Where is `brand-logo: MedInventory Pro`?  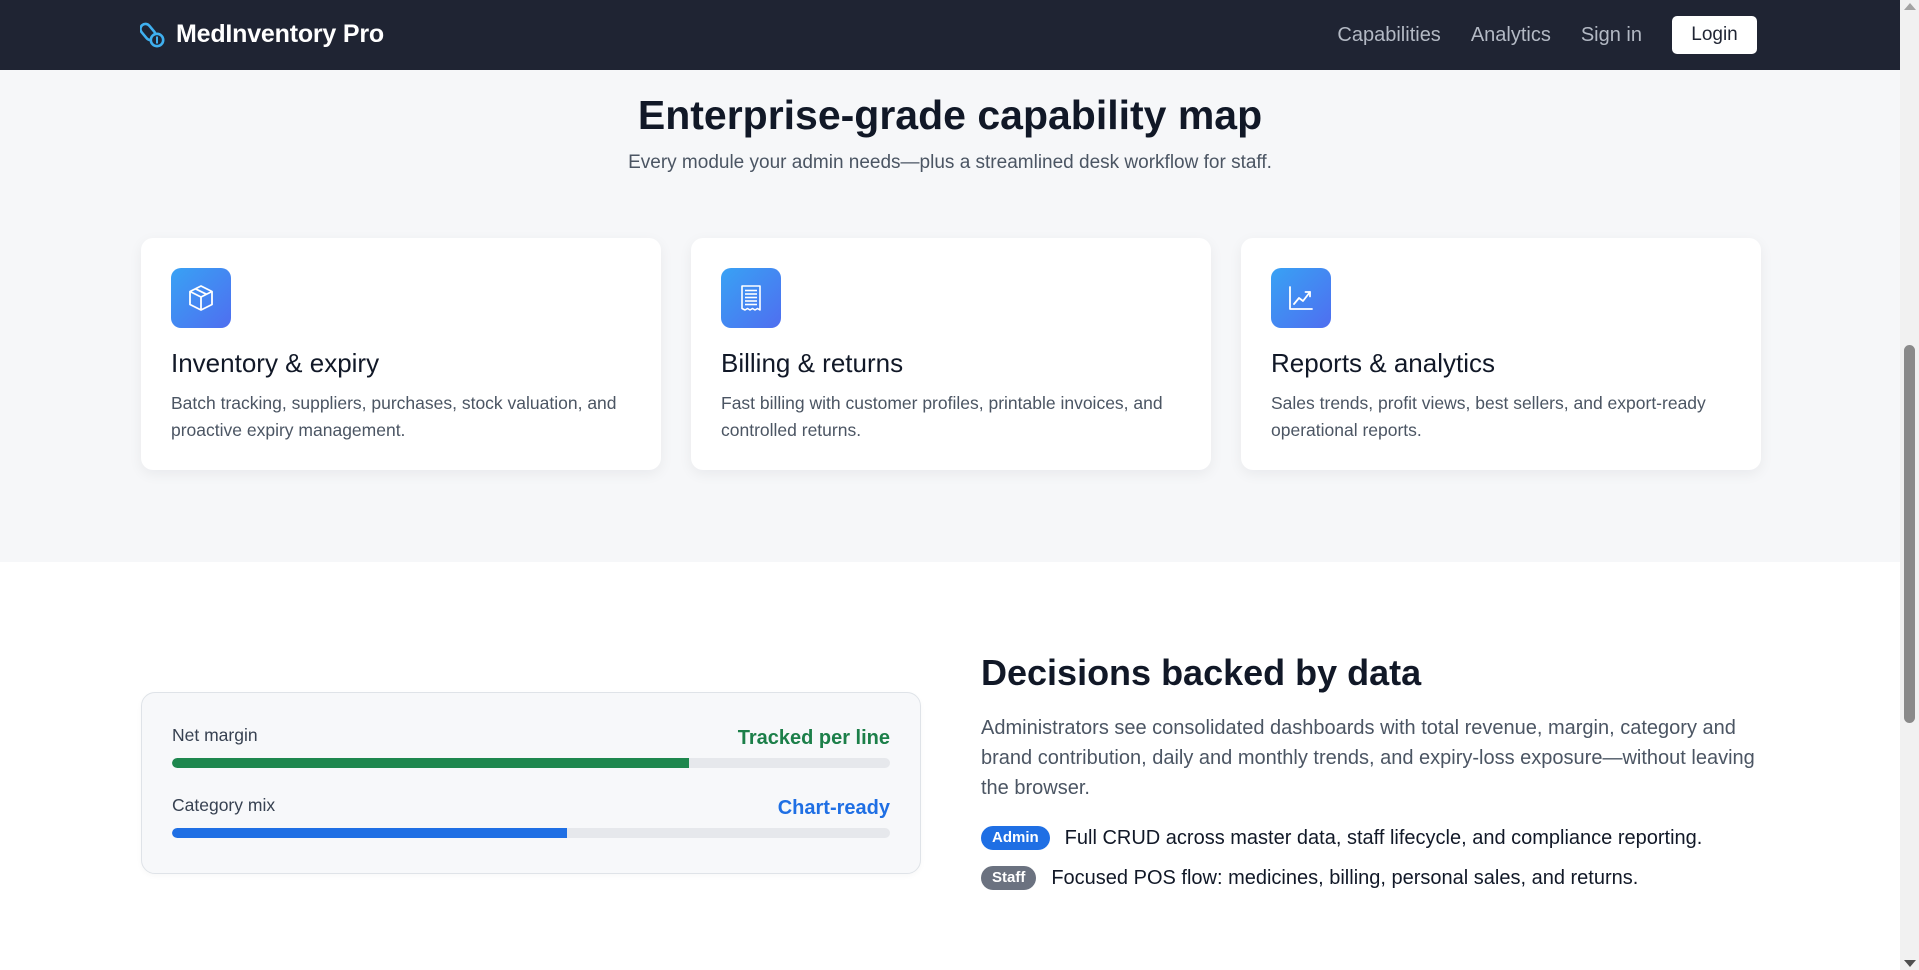
brand-logo: MedInventory Pro is located at coordinates (262, 34).